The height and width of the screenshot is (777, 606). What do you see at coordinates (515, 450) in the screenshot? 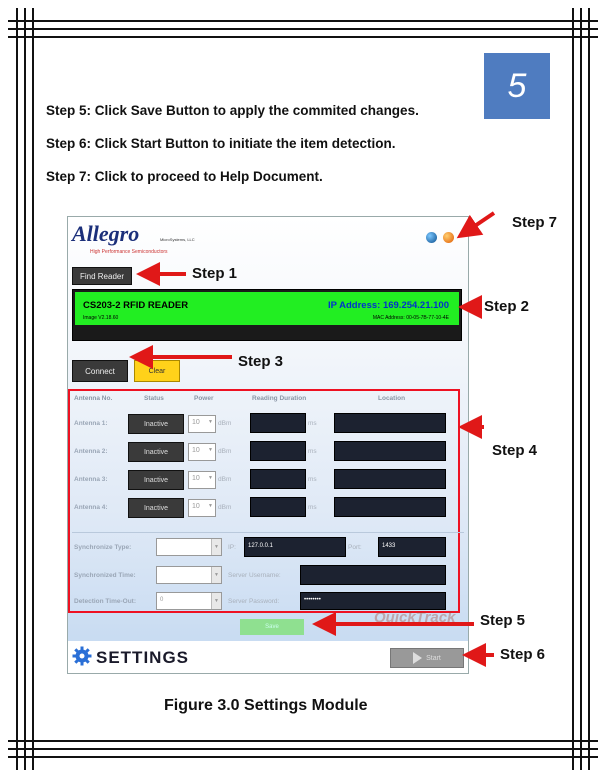
I see `callout-step-4: Step 4` at bounding box center [515, 450].